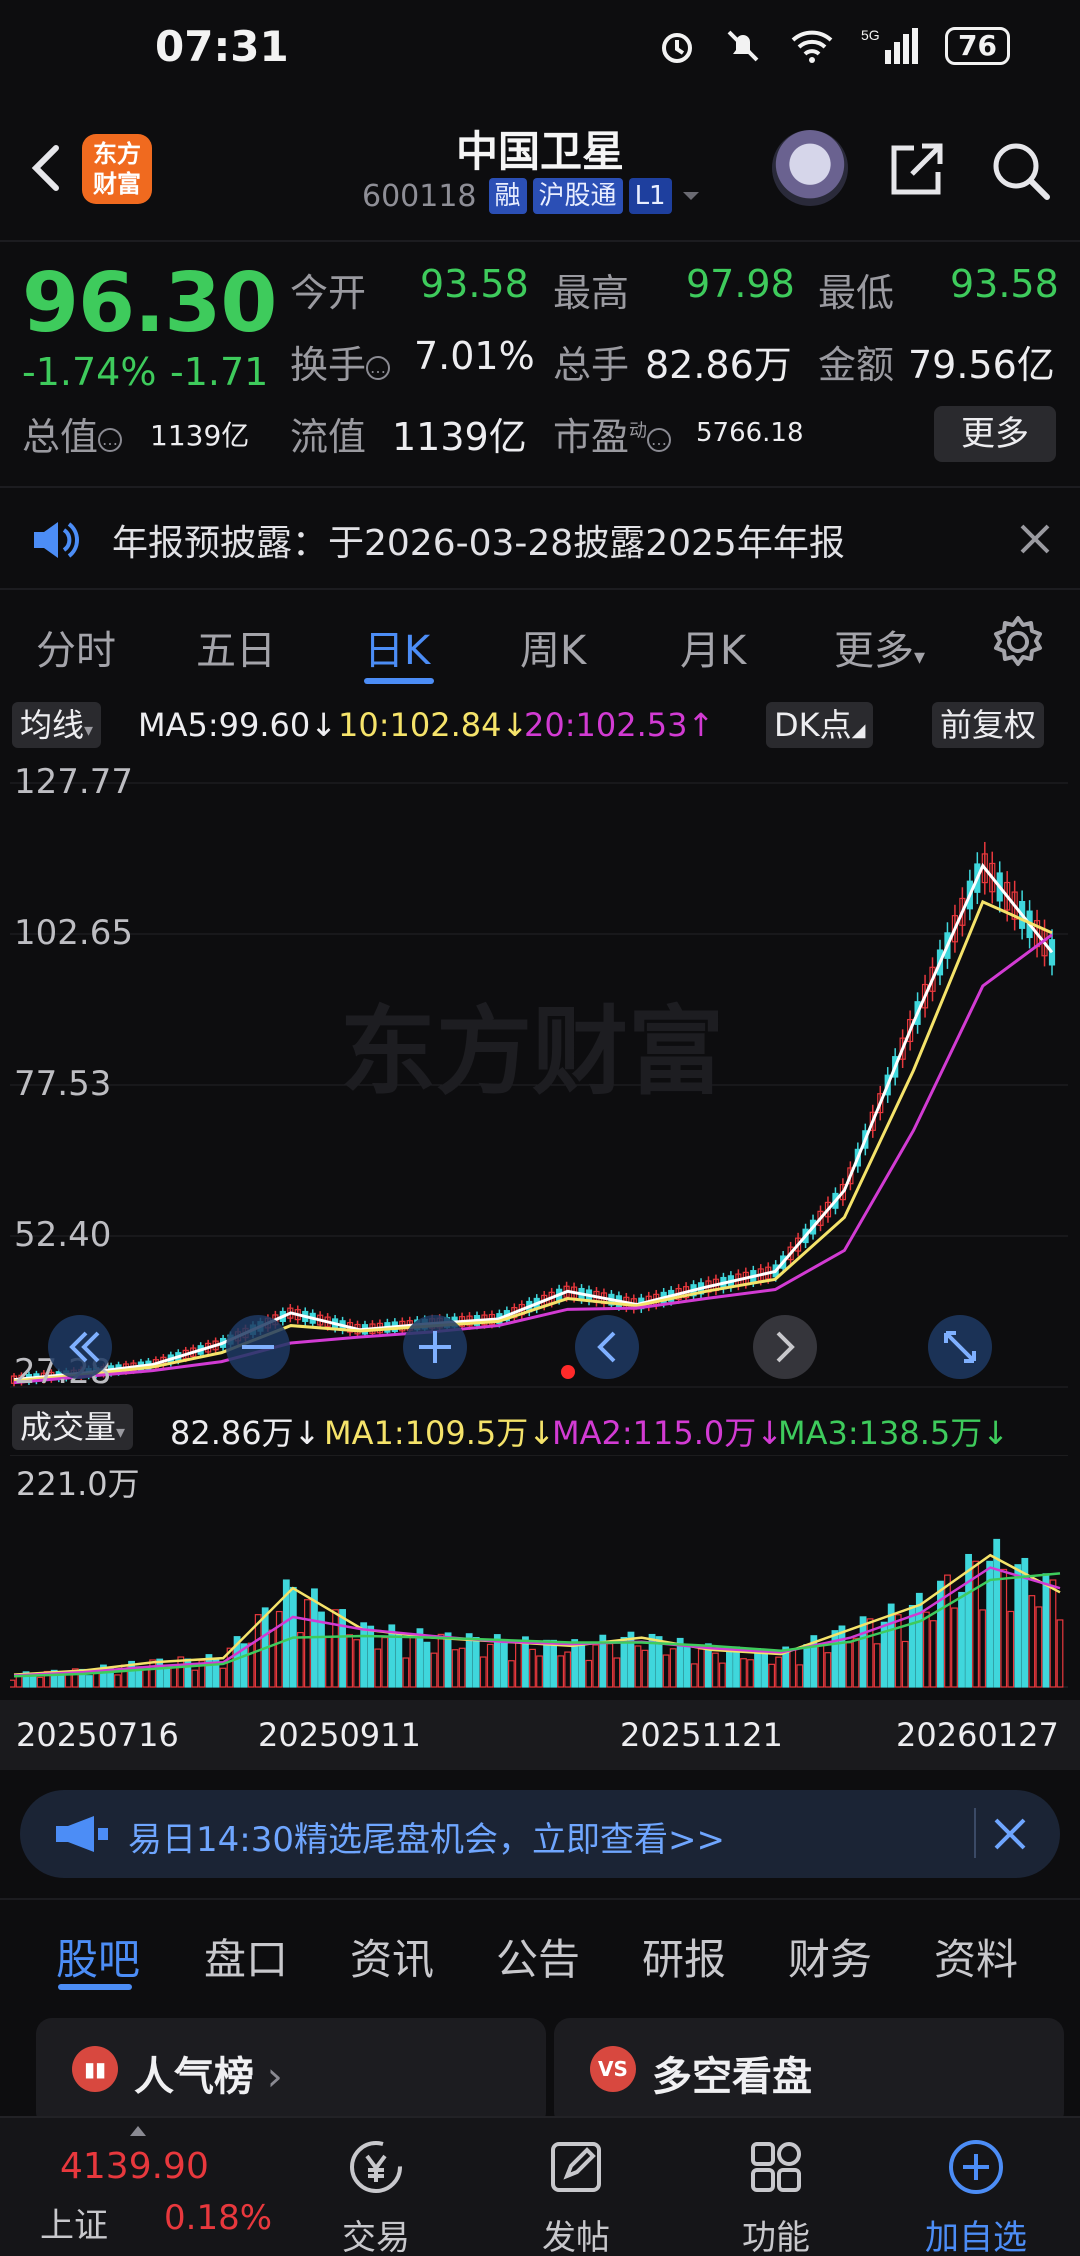  I want to click on open-cell: 今开, so click(328, 289).